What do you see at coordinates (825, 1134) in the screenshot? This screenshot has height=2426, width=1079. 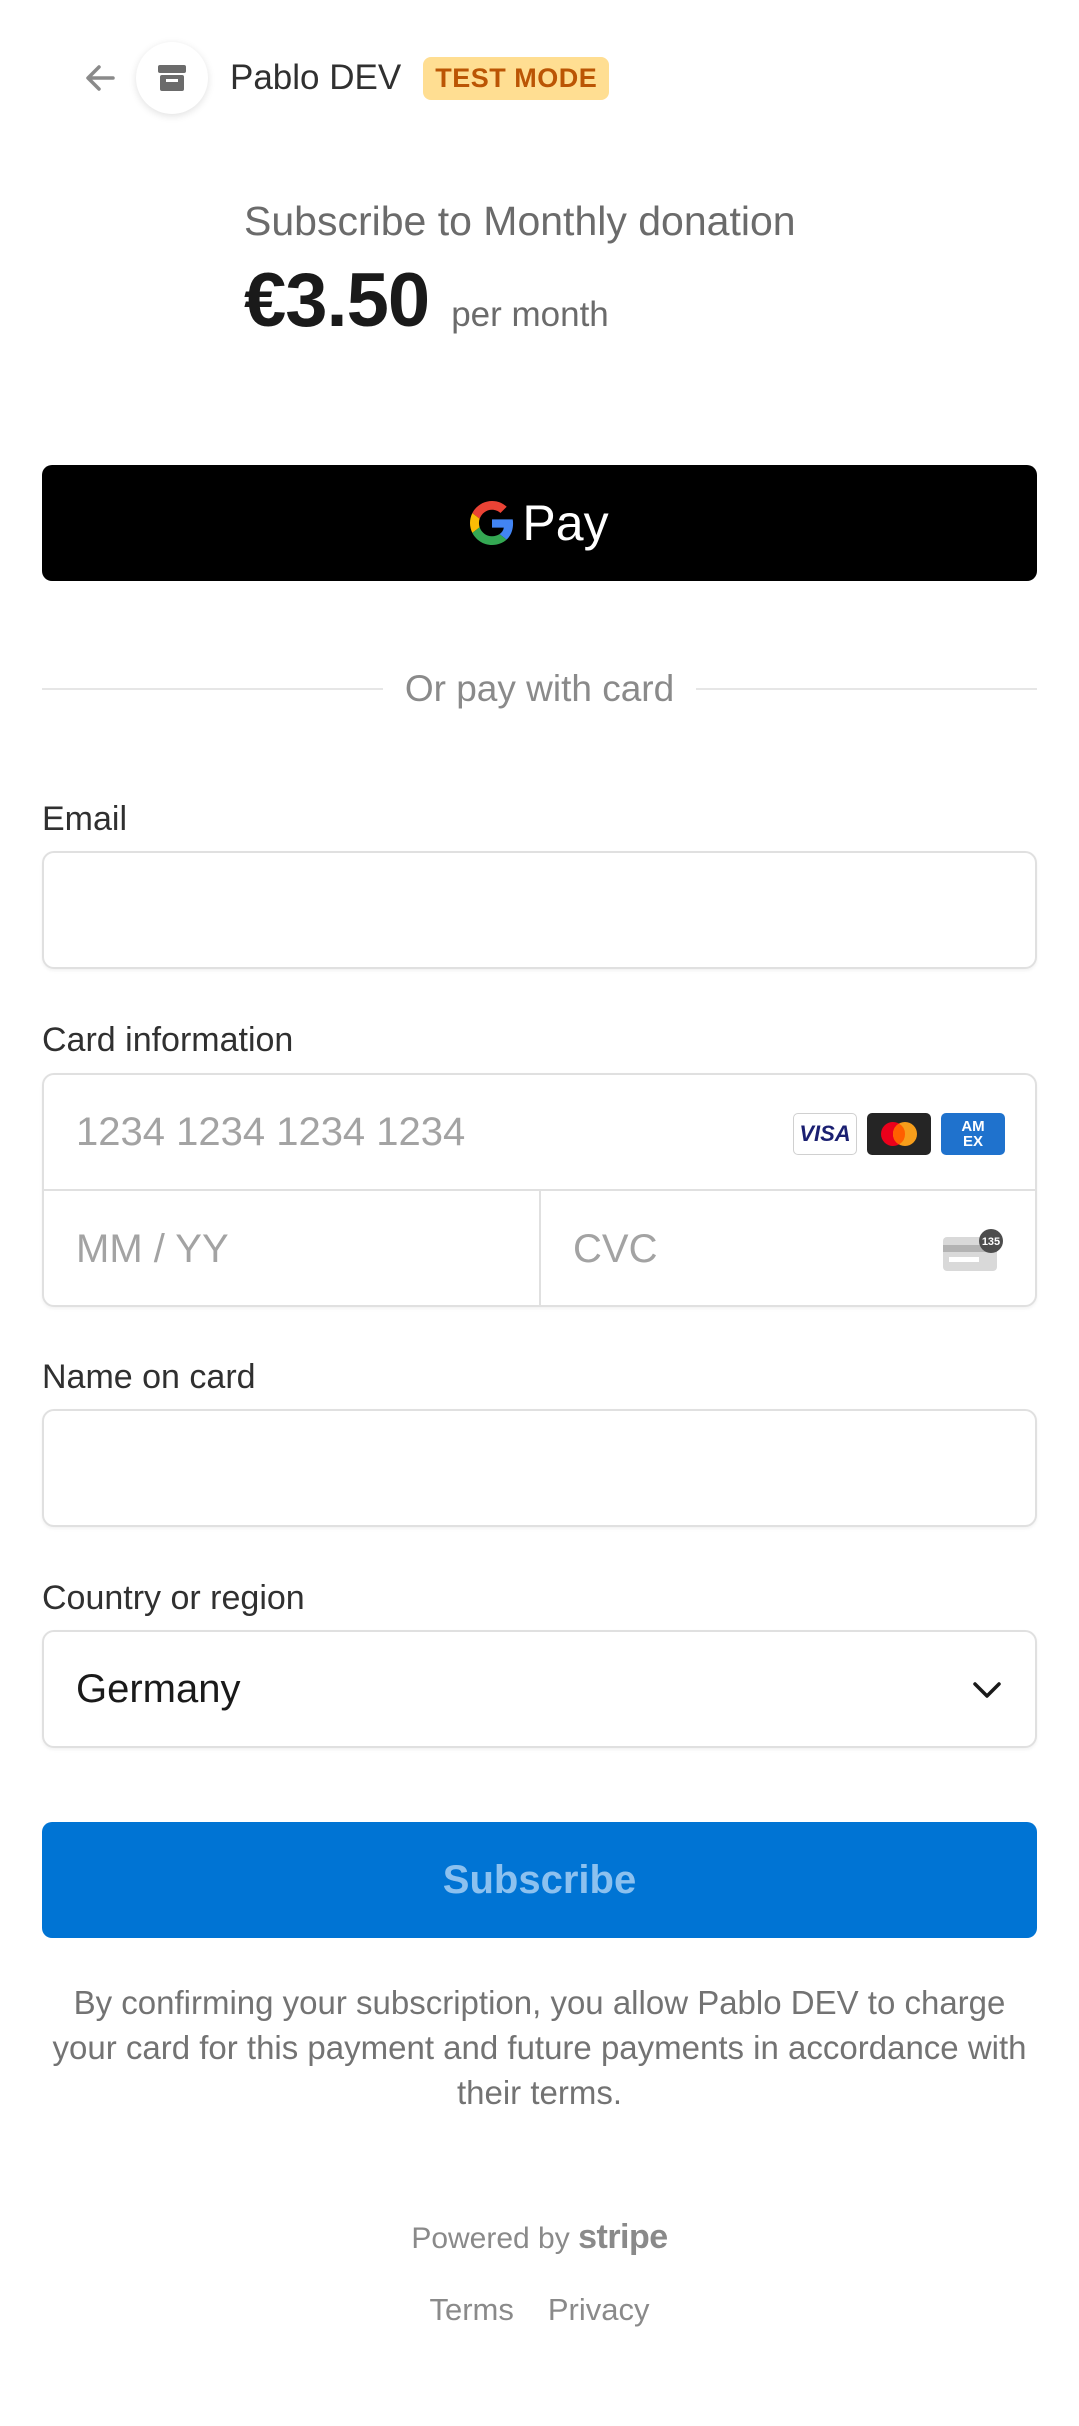 I see `visa-icon: VISA` at bounding box center [825, 1134].